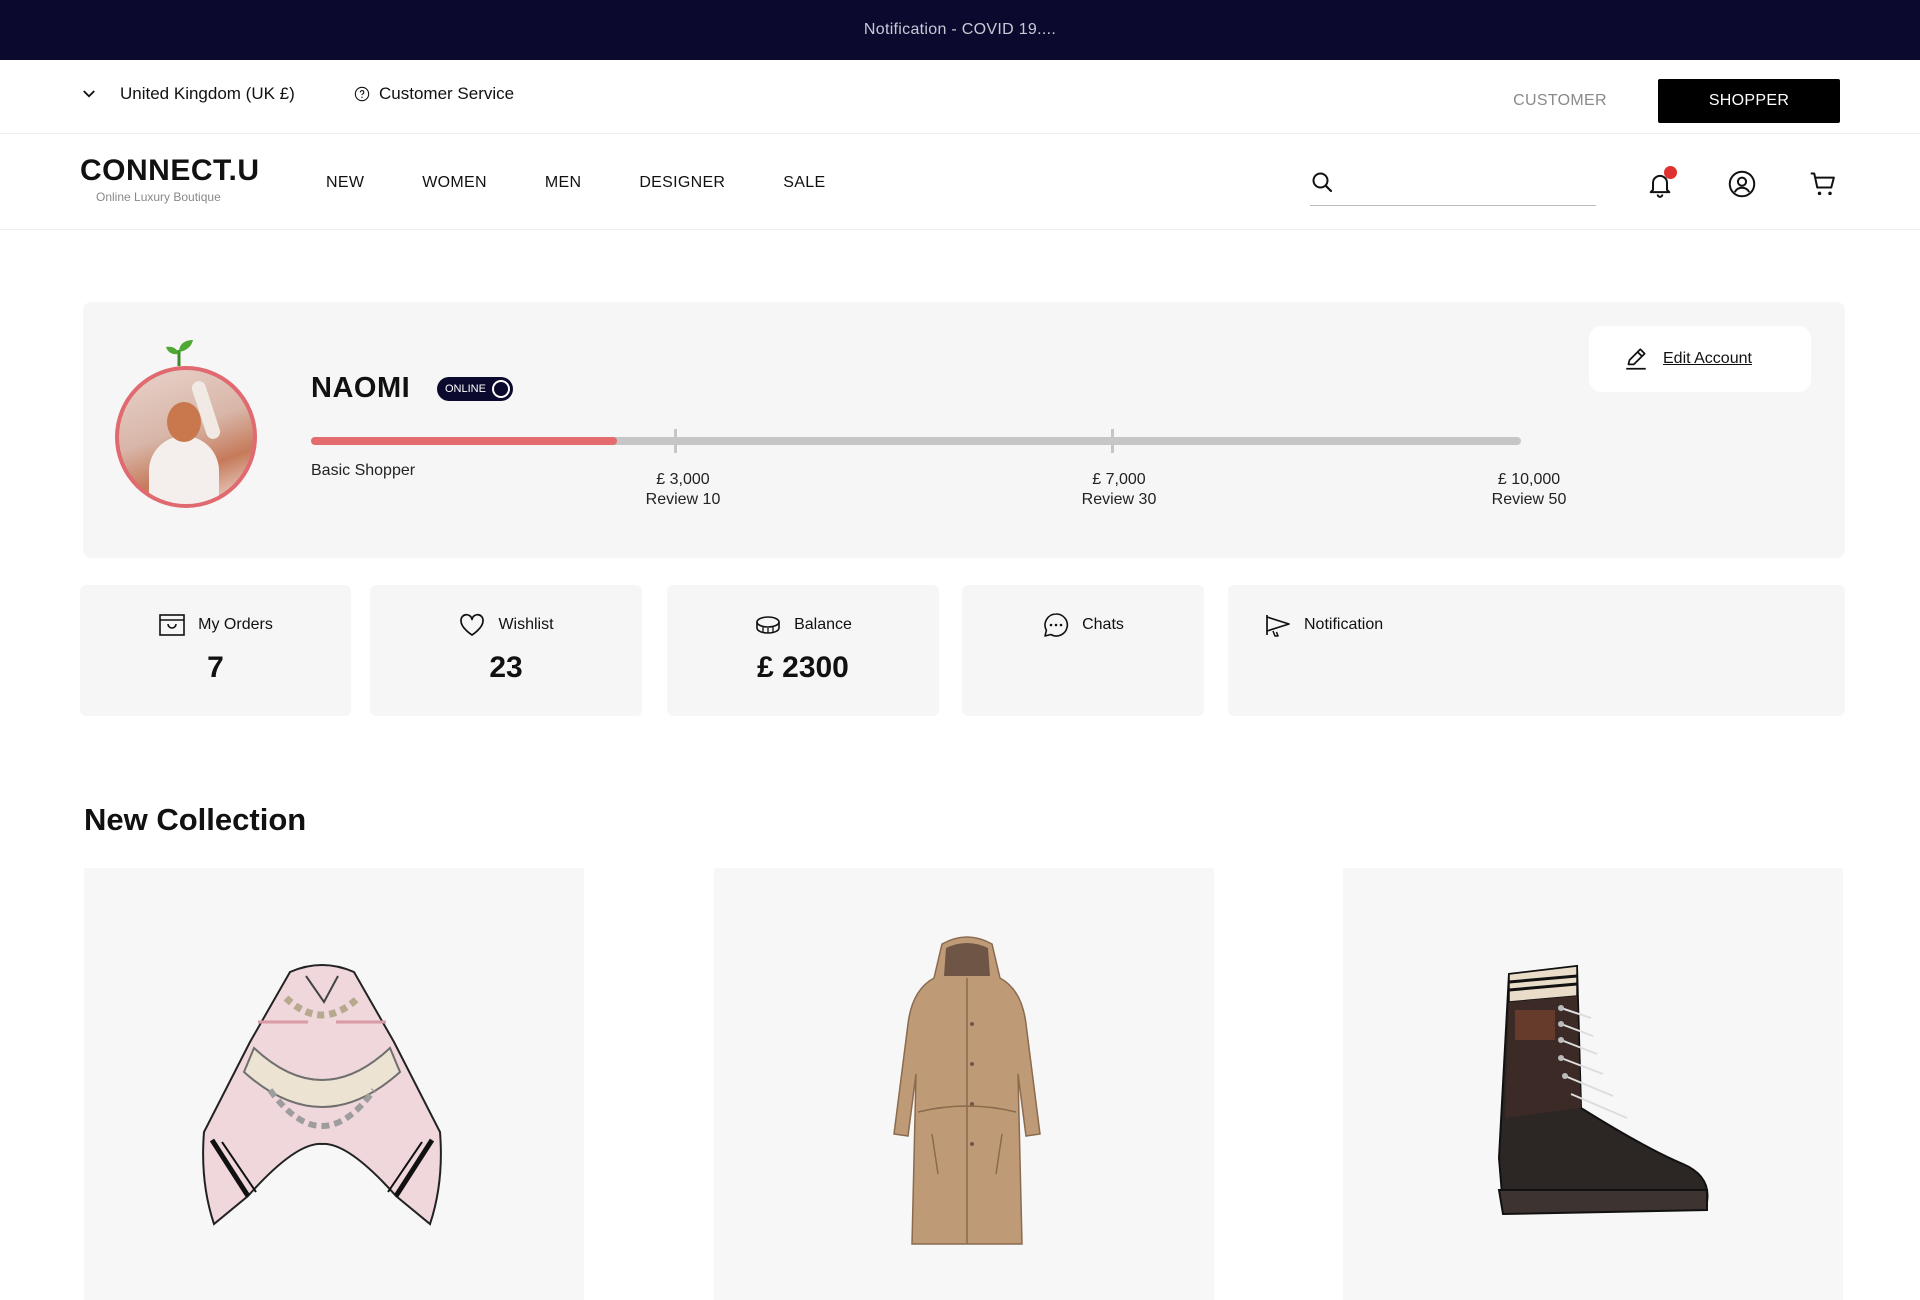 This screenshot has height=1300, width=1920. Describe the element at coordinates (1529, 499) in the screenshot. I see `milestone-3-review: Review 50` at that location.